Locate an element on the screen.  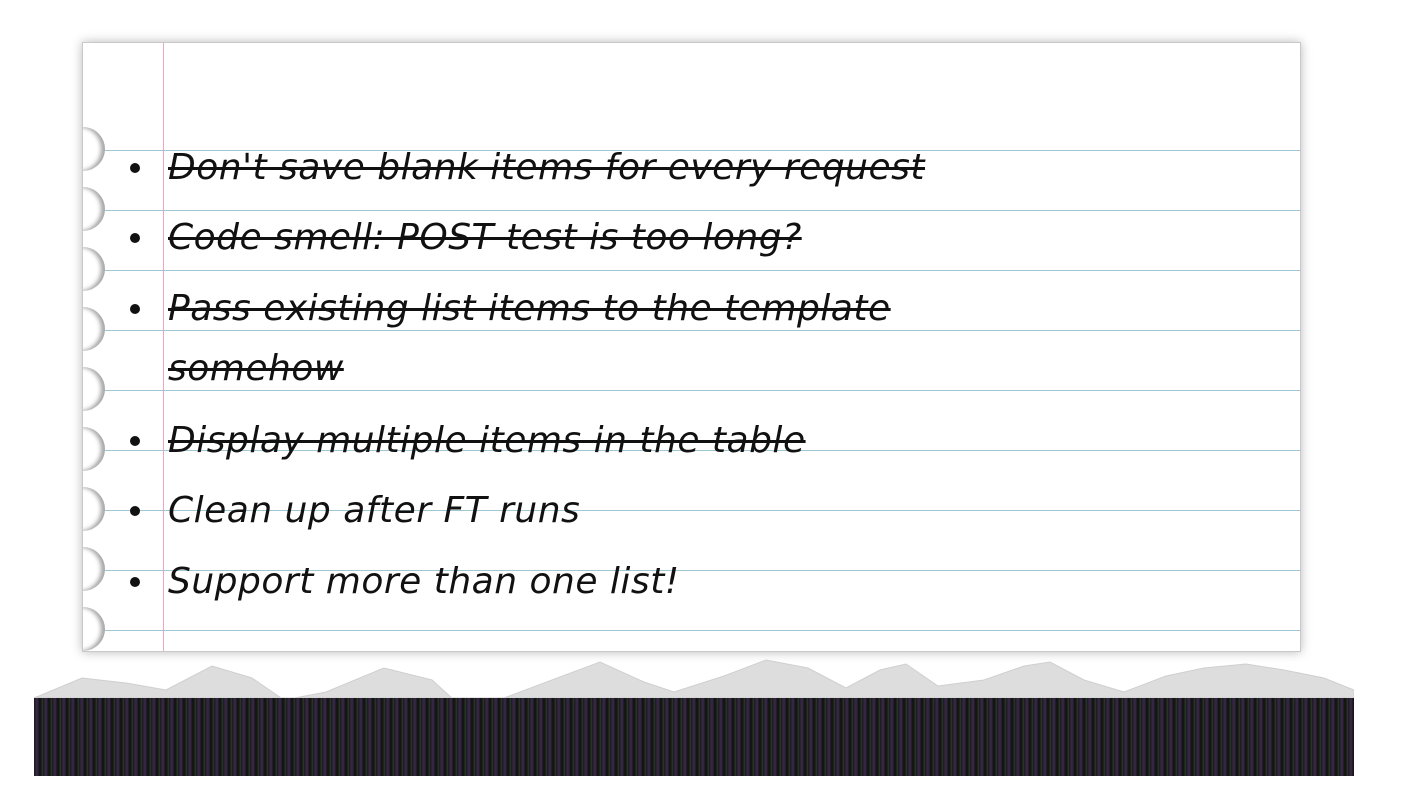
todo-item: Code smell: POST test is too long? is located at coordinates (569, 238).